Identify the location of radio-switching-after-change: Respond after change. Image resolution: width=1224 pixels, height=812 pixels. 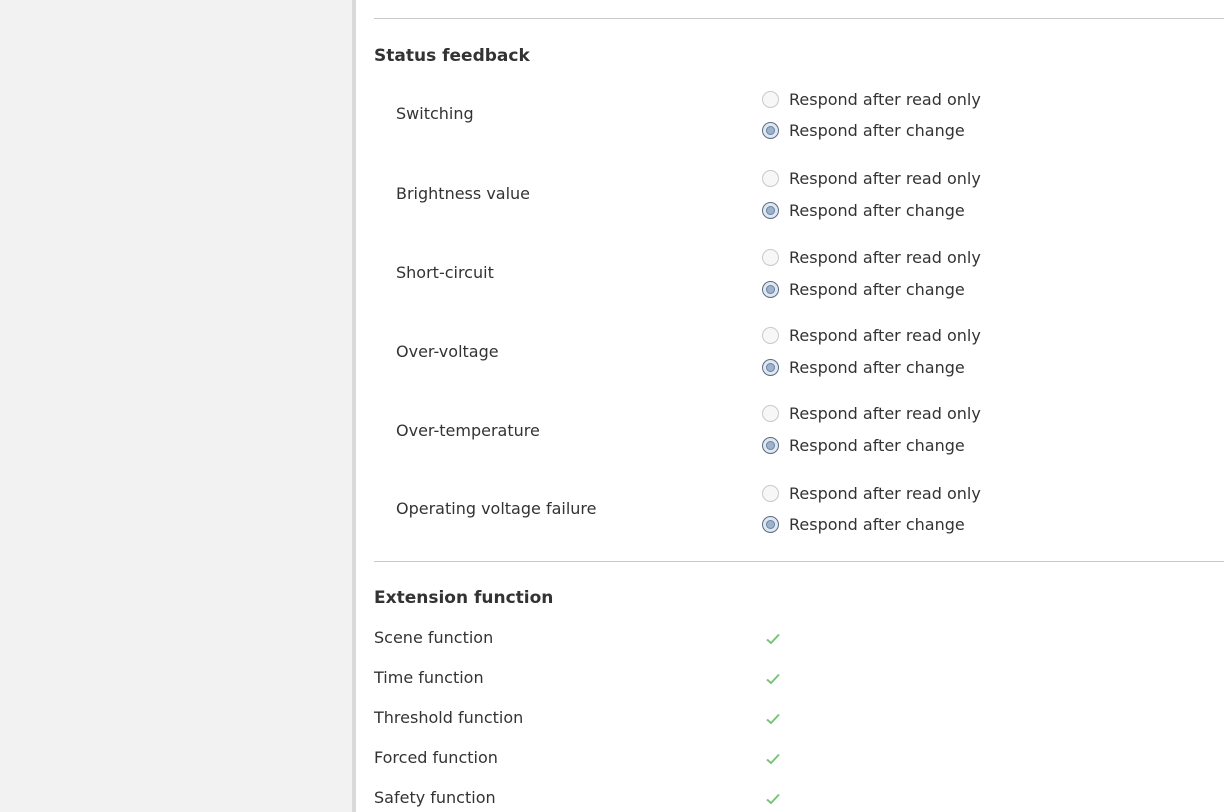
(863, 130).